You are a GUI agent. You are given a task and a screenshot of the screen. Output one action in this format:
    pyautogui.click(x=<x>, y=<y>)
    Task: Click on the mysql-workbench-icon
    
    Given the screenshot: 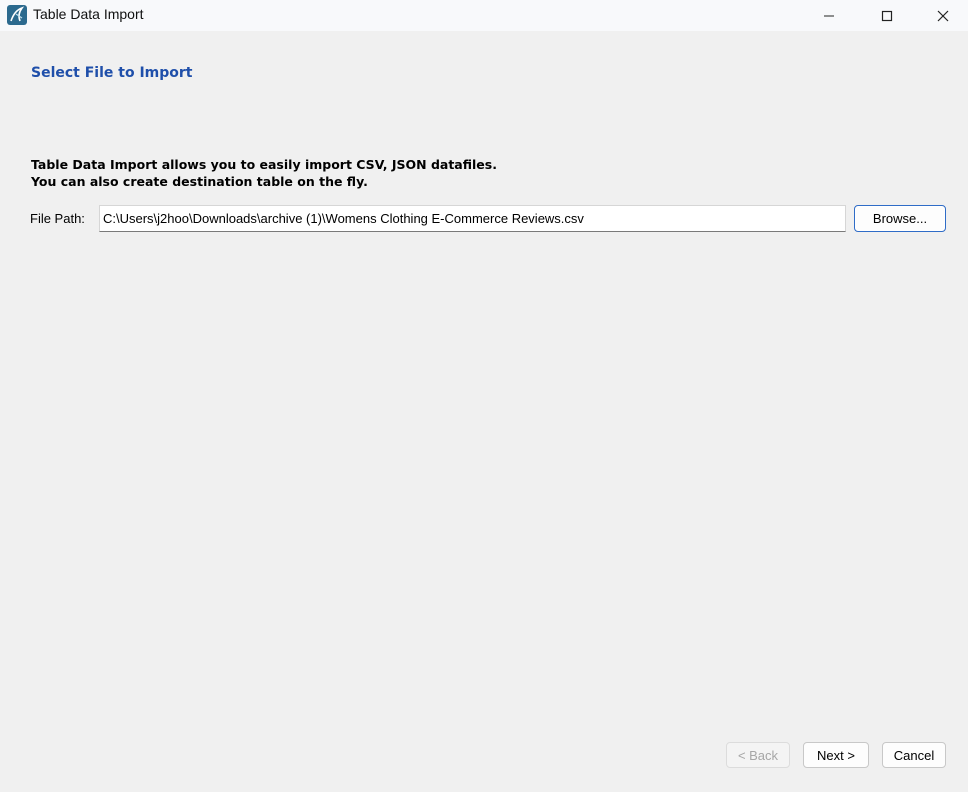 What is the action you would take?
    pyautogui.click(x=17, y=15)
    